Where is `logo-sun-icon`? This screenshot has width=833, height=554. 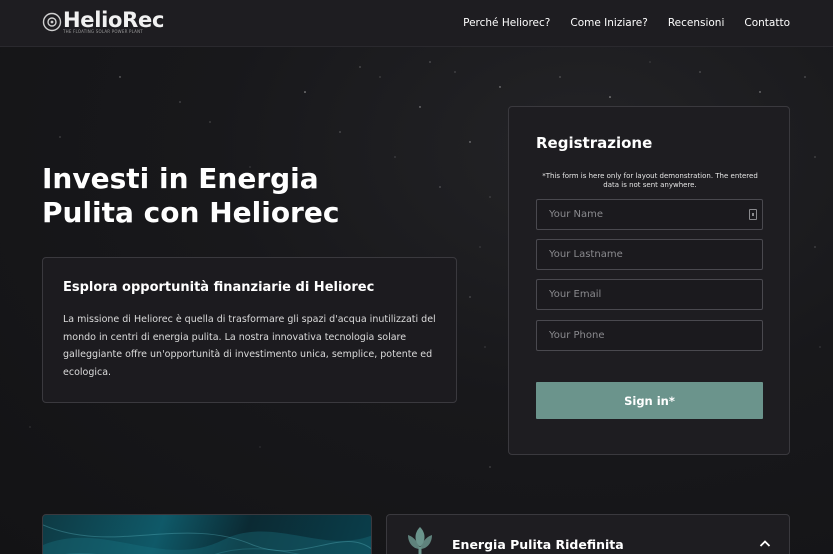
logo-sun-icon is located at coordinates (52, 22).